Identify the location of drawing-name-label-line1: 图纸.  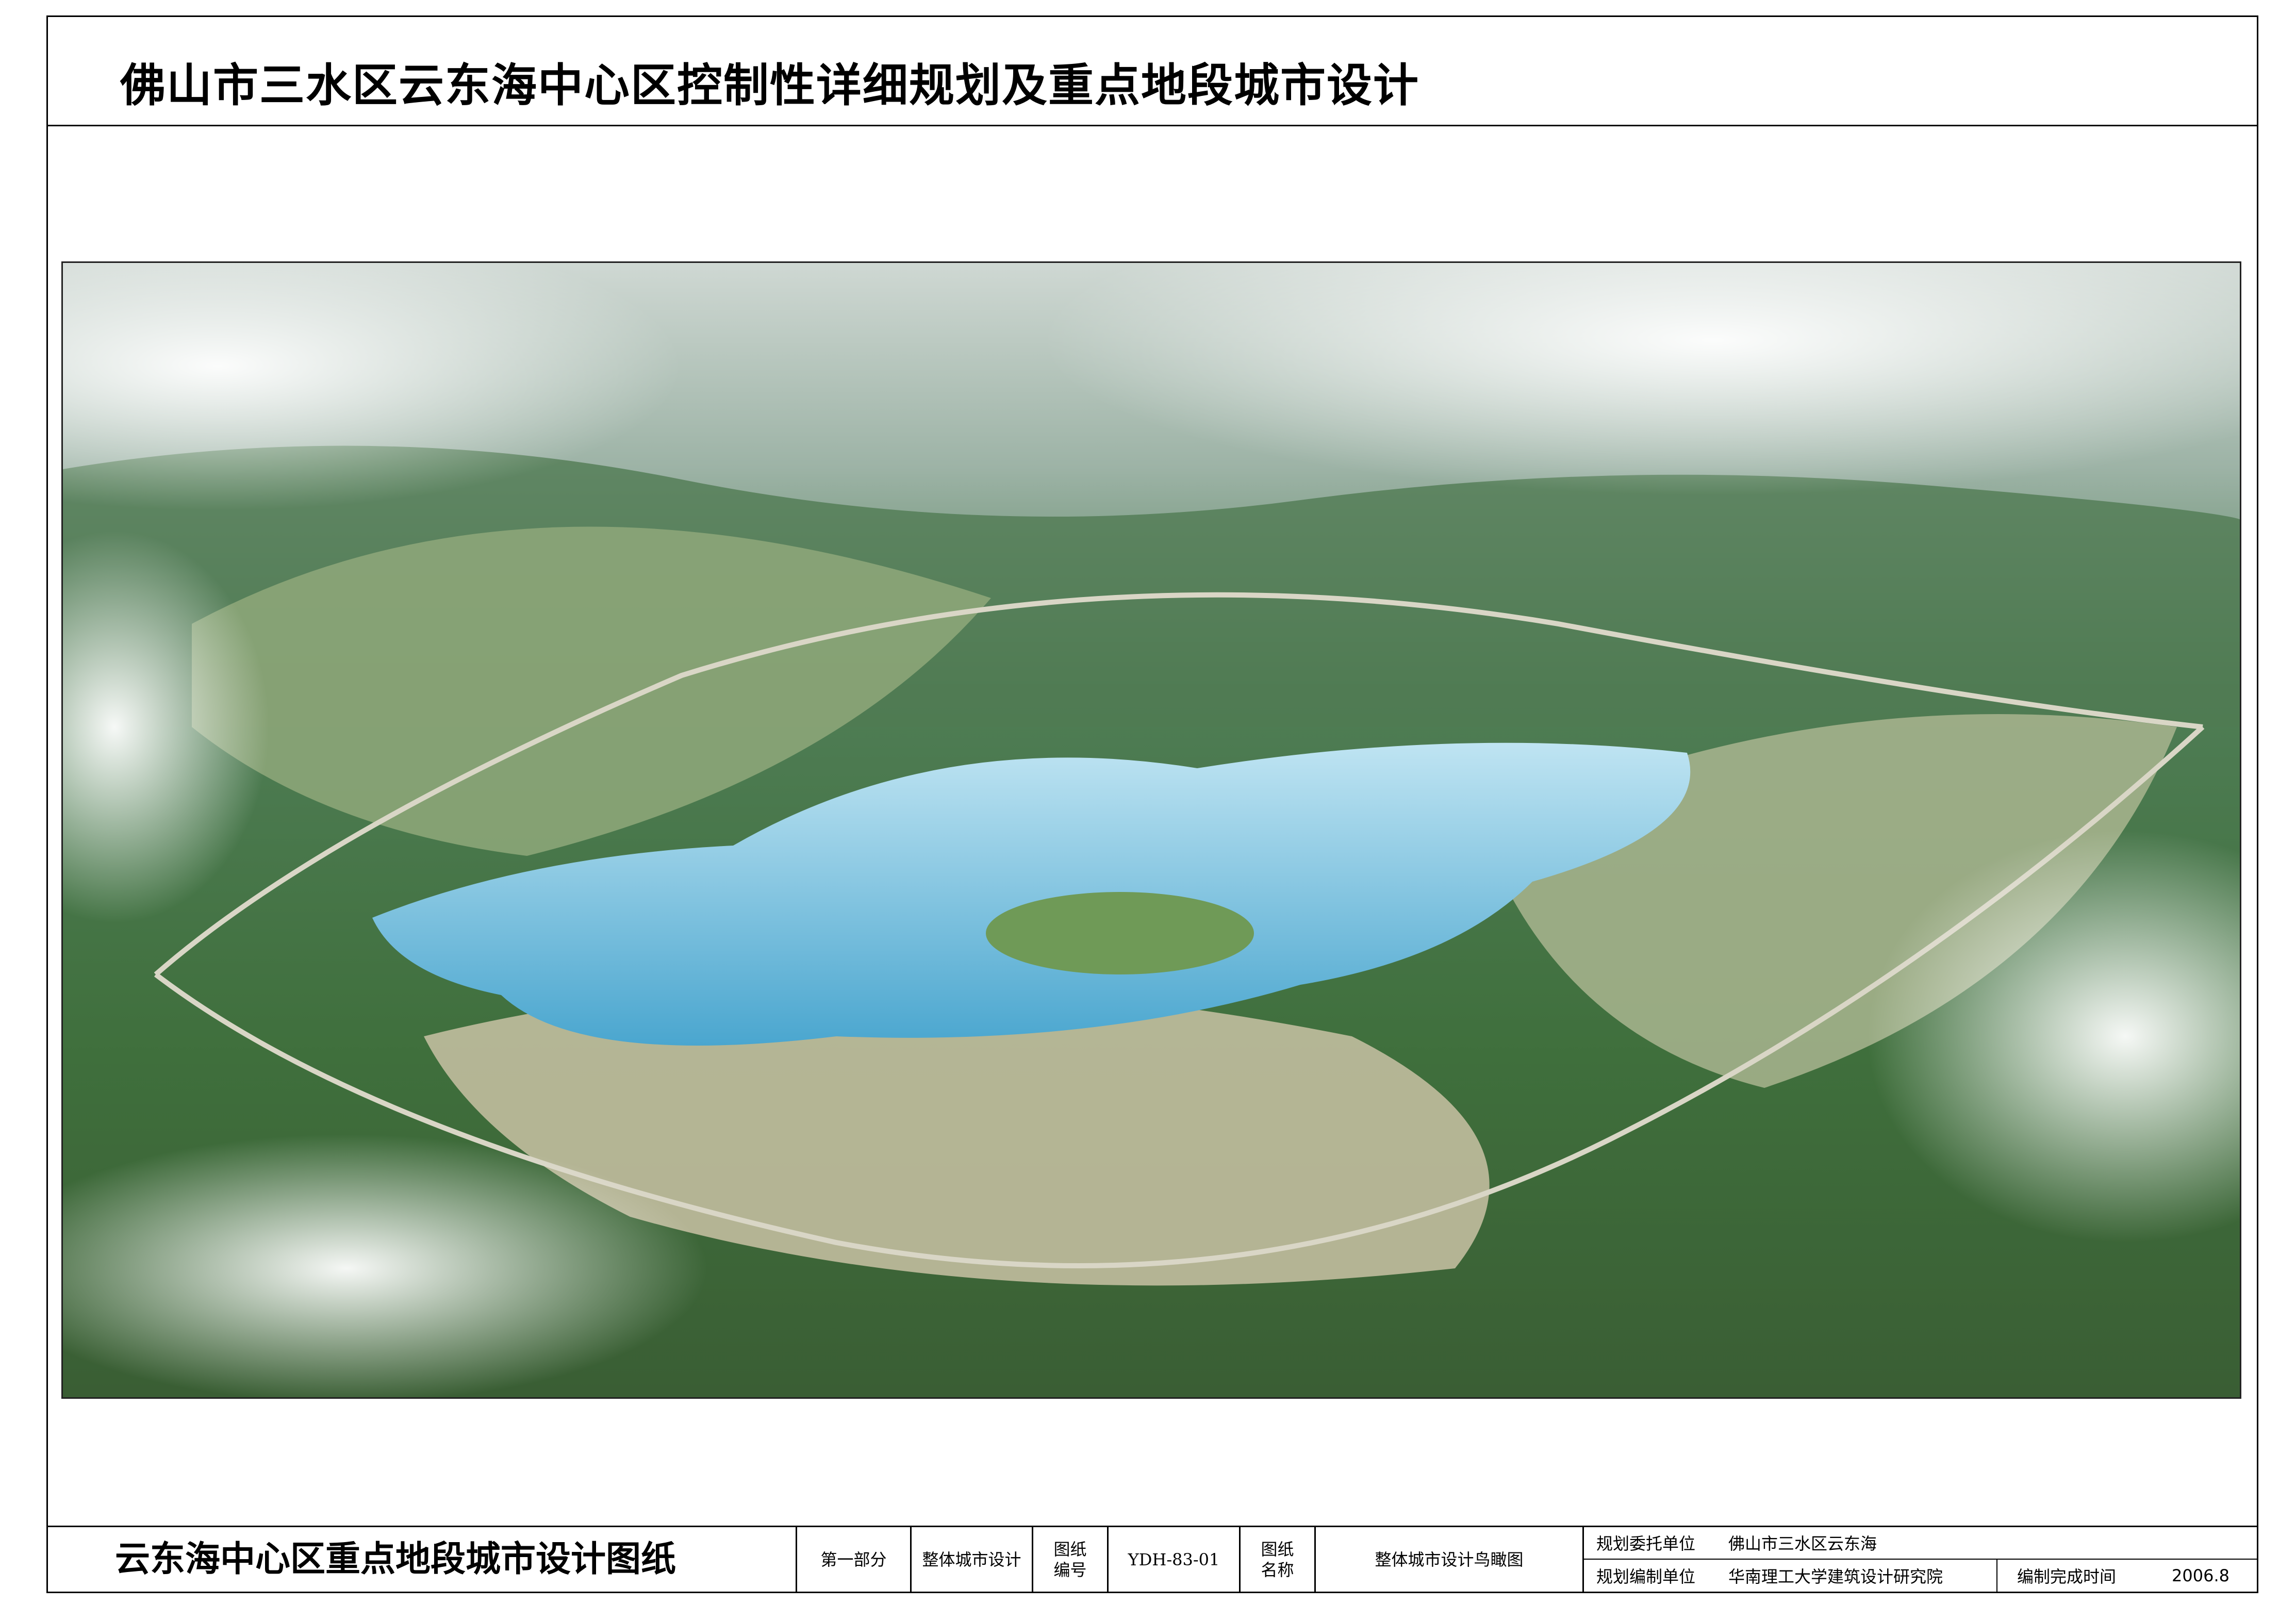
(1277, 1549).